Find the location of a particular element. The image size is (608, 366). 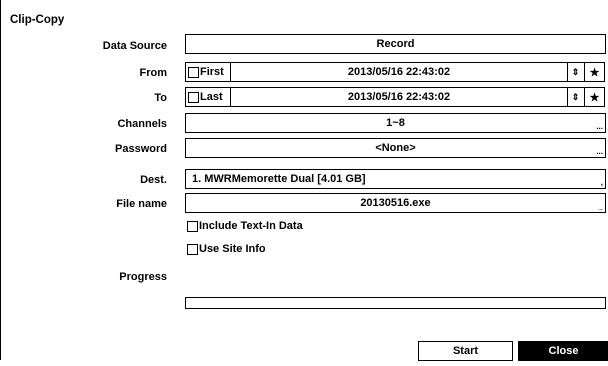

start-button: Start is located at coordinates (465, 351).